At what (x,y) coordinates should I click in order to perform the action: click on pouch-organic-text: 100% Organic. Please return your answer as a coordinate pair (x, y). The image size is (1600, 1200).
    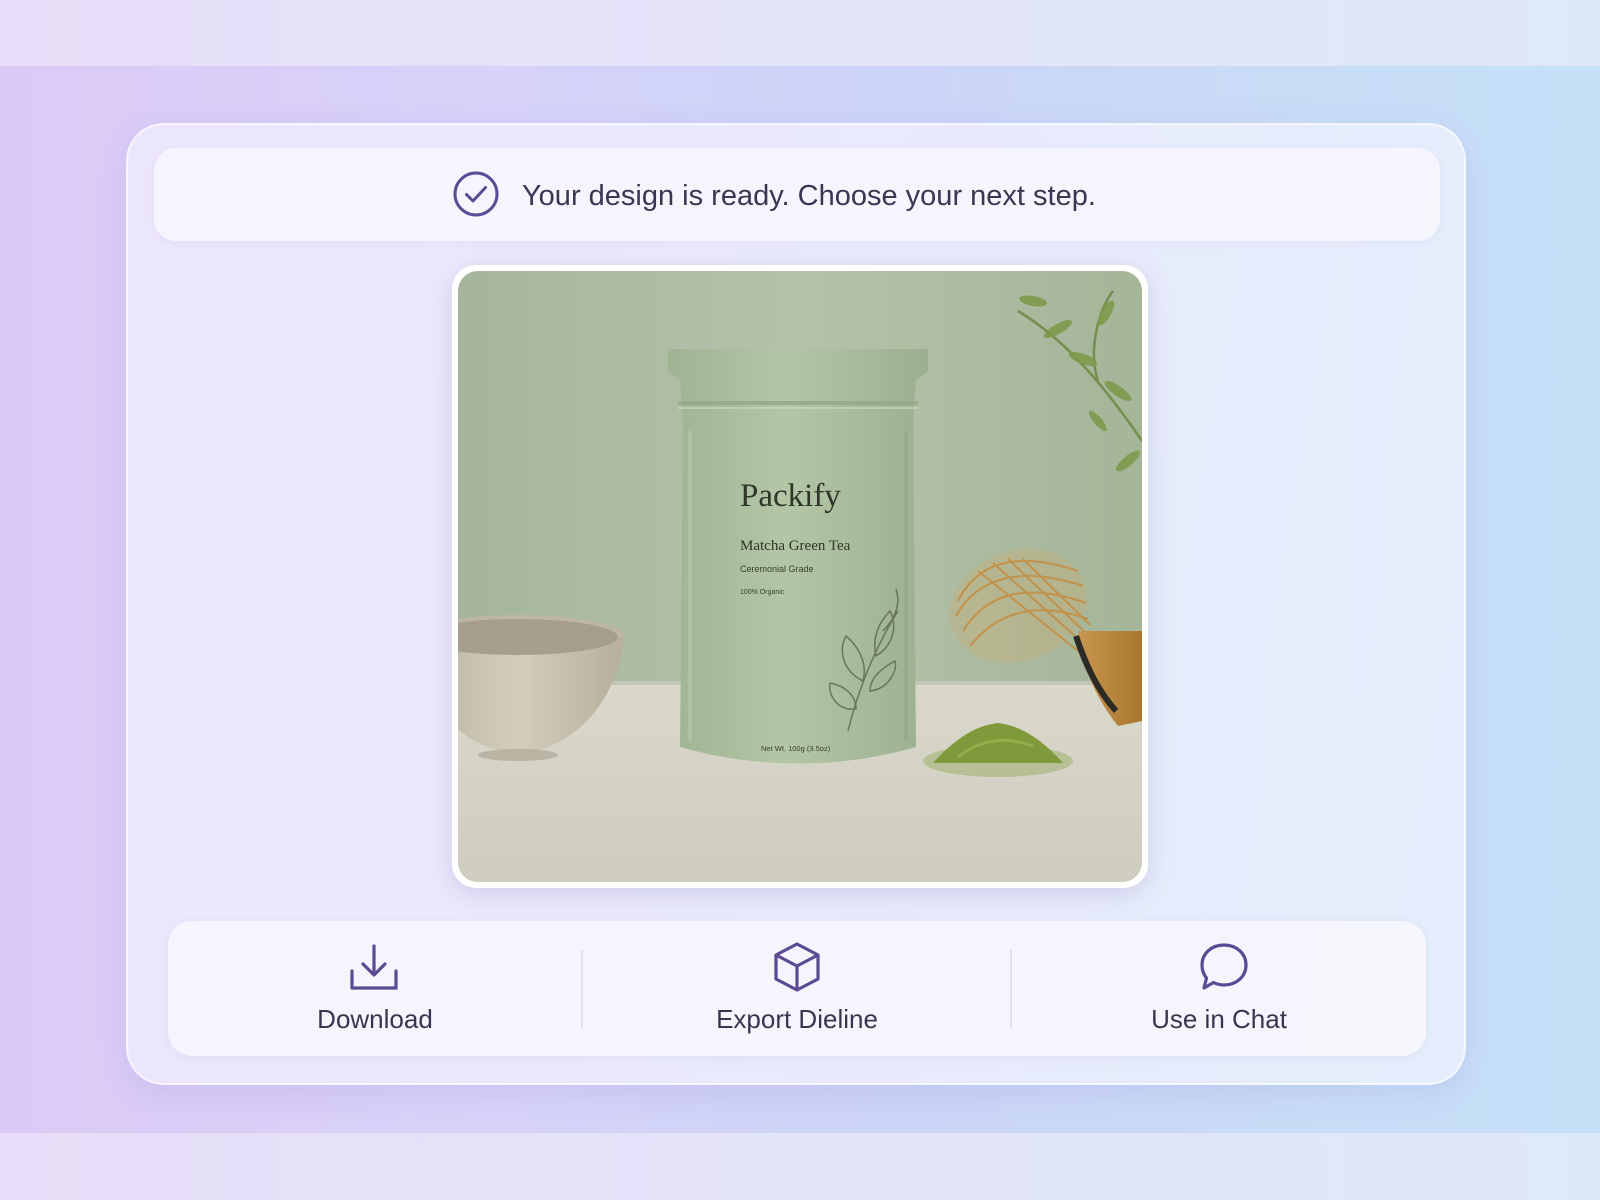
    Looking at the image, I should click on (762, 592).